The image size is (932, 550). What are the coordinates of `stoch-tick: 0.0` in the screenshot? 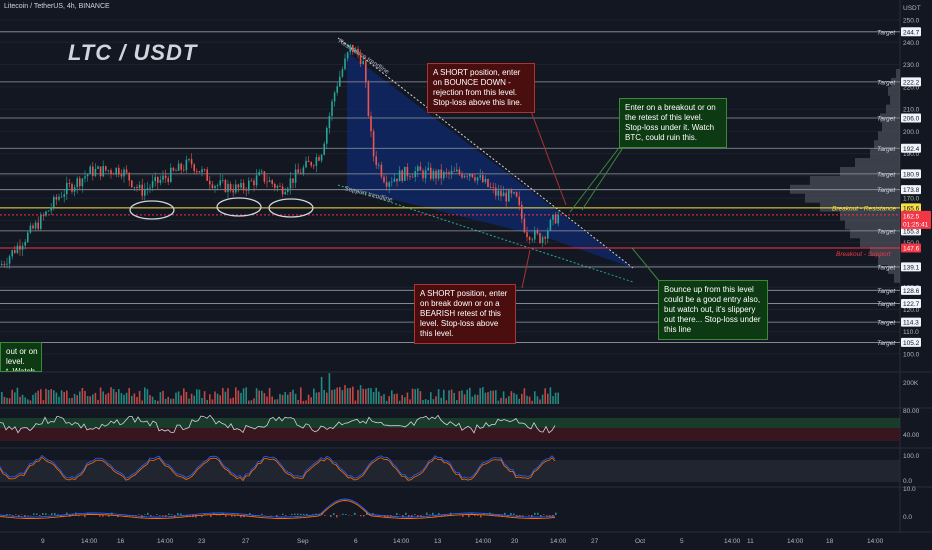 It's located at (907, 481).